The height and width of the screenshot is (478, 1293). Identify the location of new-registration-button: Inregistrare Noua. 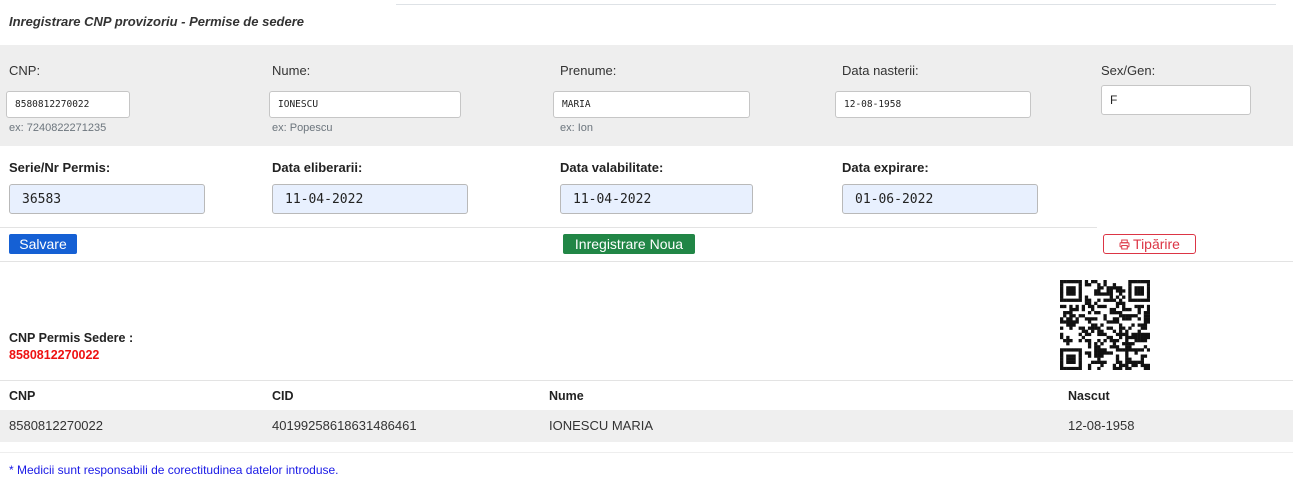
(629, 244).